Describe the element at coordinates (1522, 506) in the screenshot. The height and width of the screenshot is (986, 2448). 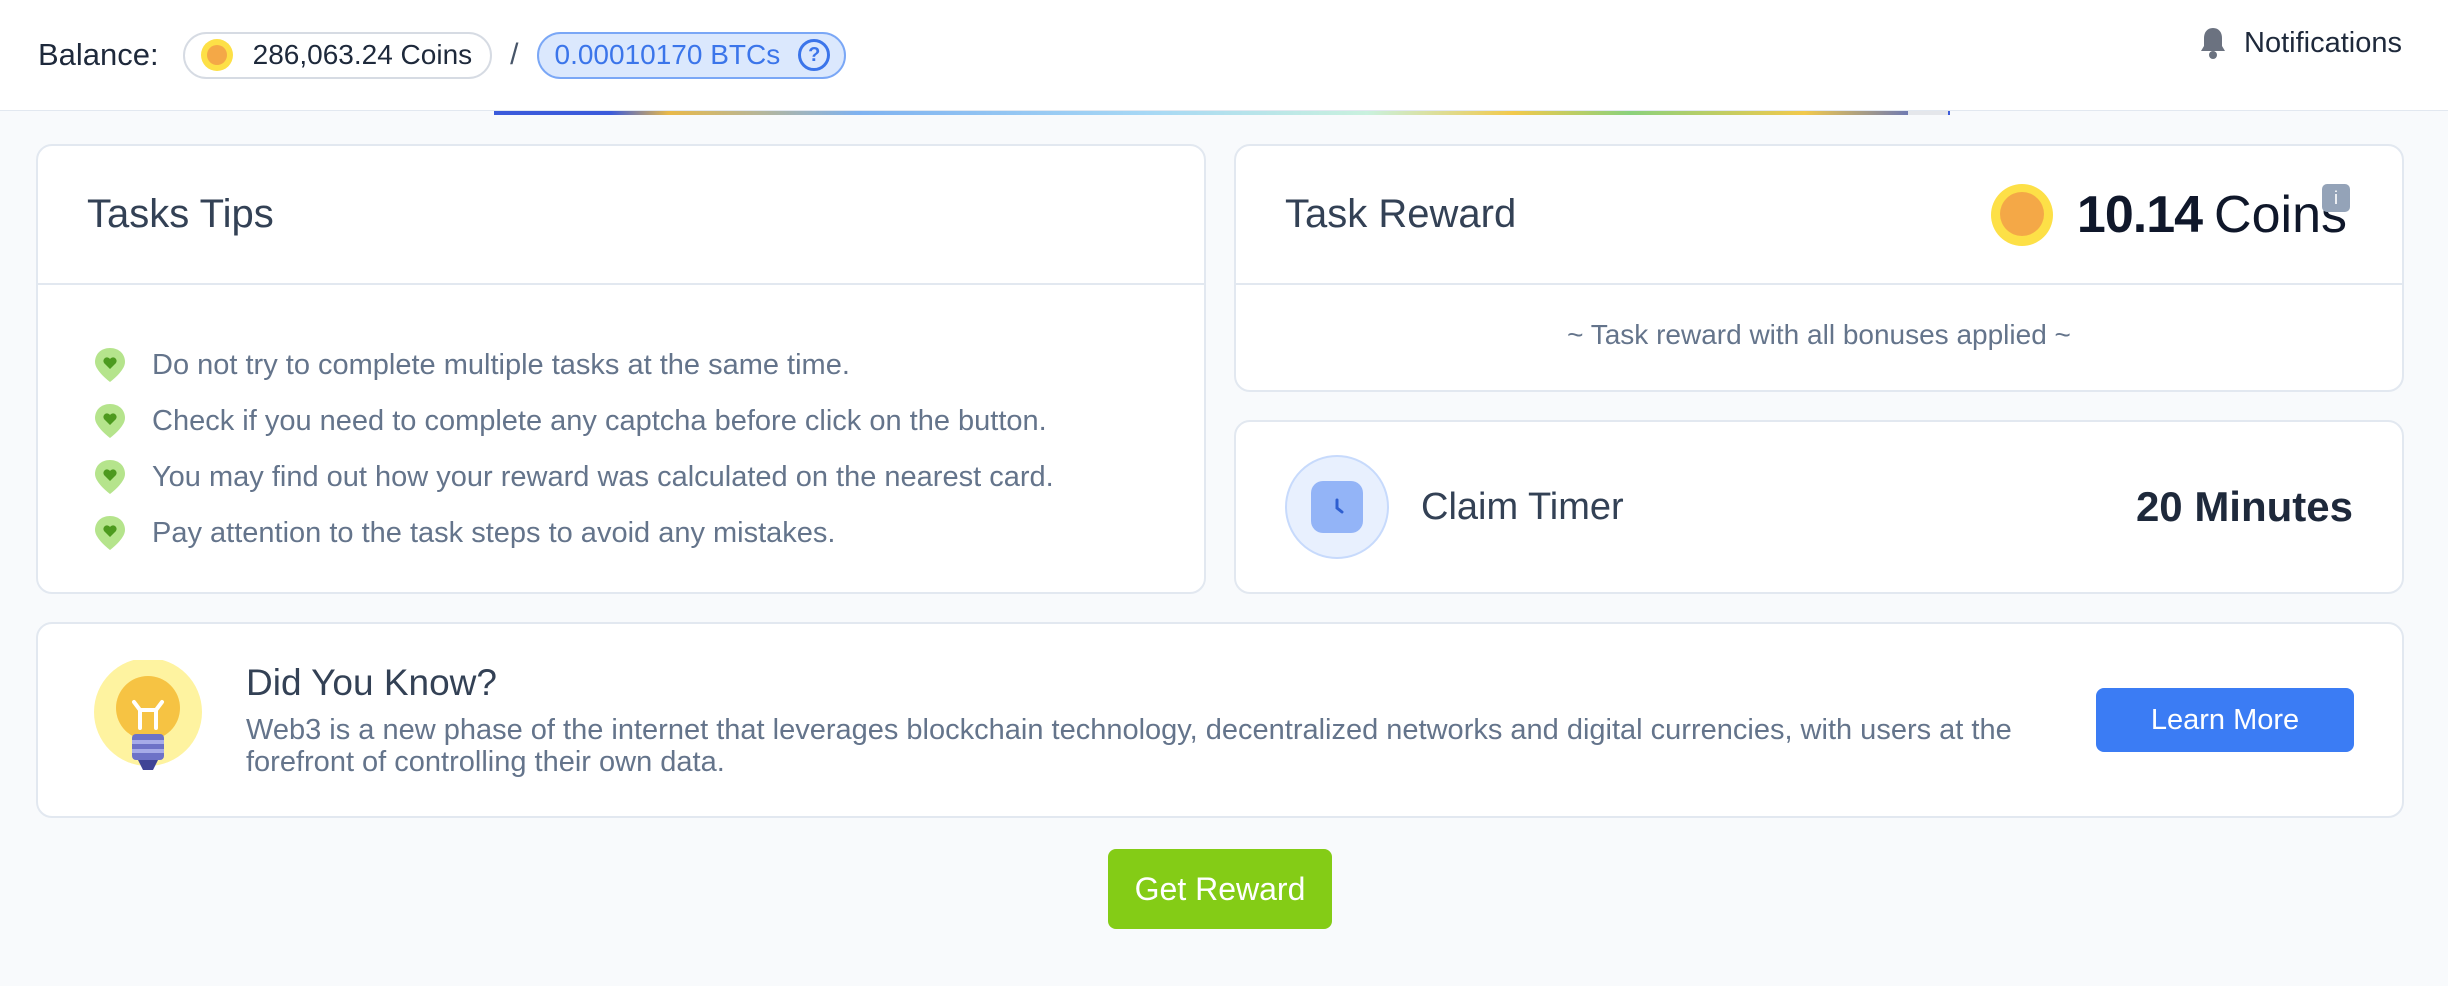
I see `claim-timer-label: Claim Timer` at that location.